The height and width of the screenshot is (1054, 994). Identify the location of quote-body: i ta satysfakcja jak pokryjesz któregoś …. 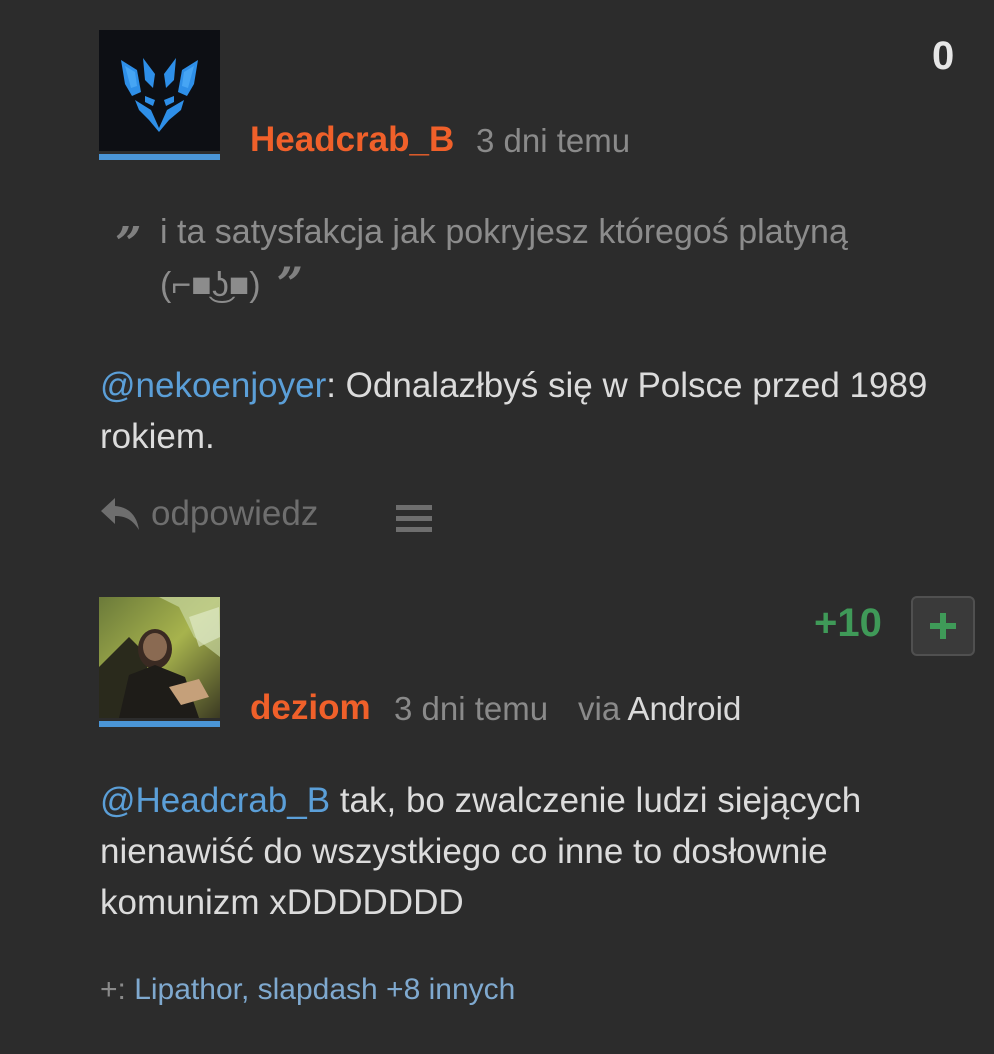
(504, 258).